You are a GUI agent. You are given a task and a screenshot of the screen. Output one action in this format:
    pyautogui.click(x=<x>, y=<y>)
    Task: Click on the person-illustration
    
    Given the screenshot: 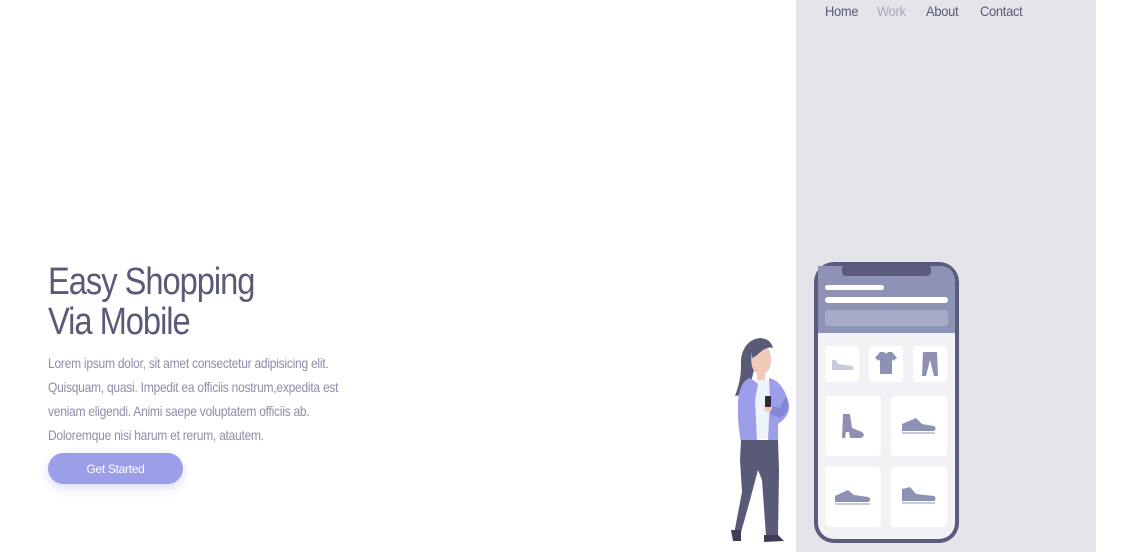 What is the action you would take?
    pyautogui.click(x=760, y=440)
    